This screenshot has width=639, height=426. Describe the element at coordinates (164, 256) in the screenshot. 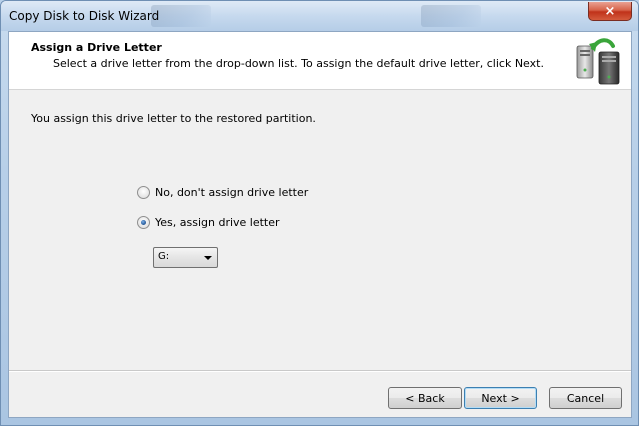

I see `drive-letter-value: G:` at that location.